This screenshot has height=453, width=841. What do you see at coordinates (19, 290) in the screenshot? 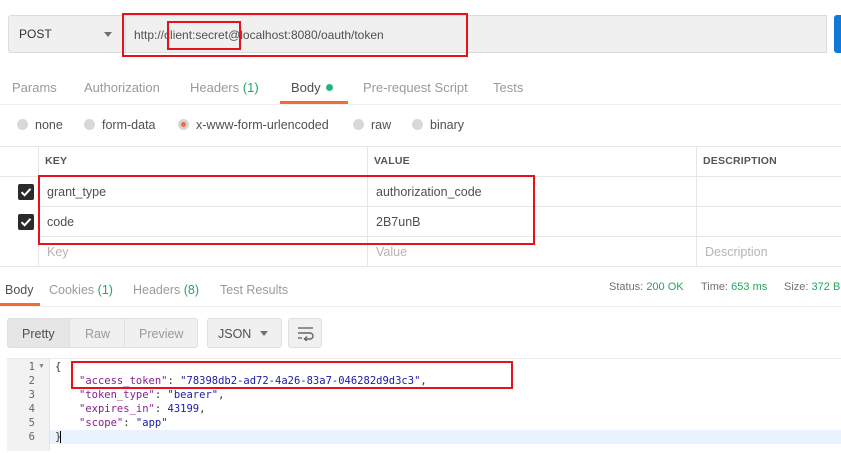
I see `response-tab-body: Body` at bounding box center [19, 290].